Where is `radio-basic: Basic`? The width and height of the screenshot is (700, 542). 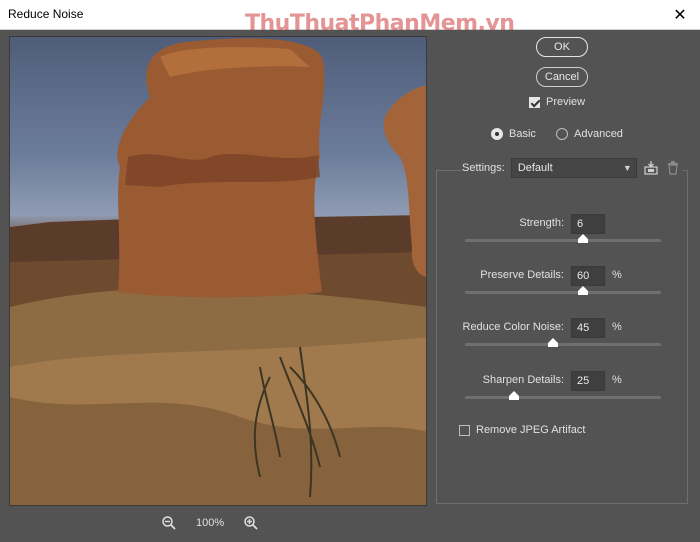
radio-basic: Basic is located at coordinates (513, 134).